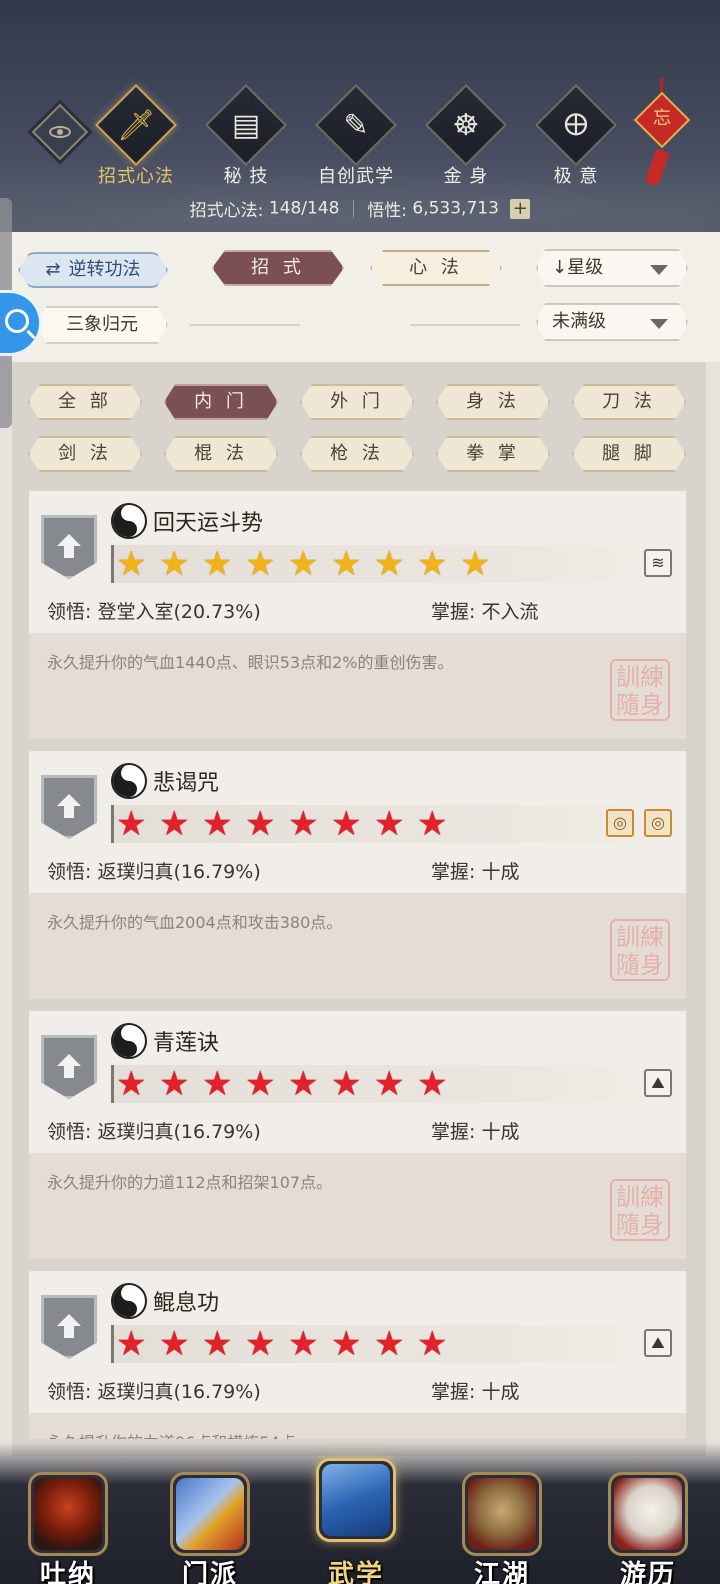  I want to click on tab-secret-skill: ▤ 秘 技, so click(246, 136).